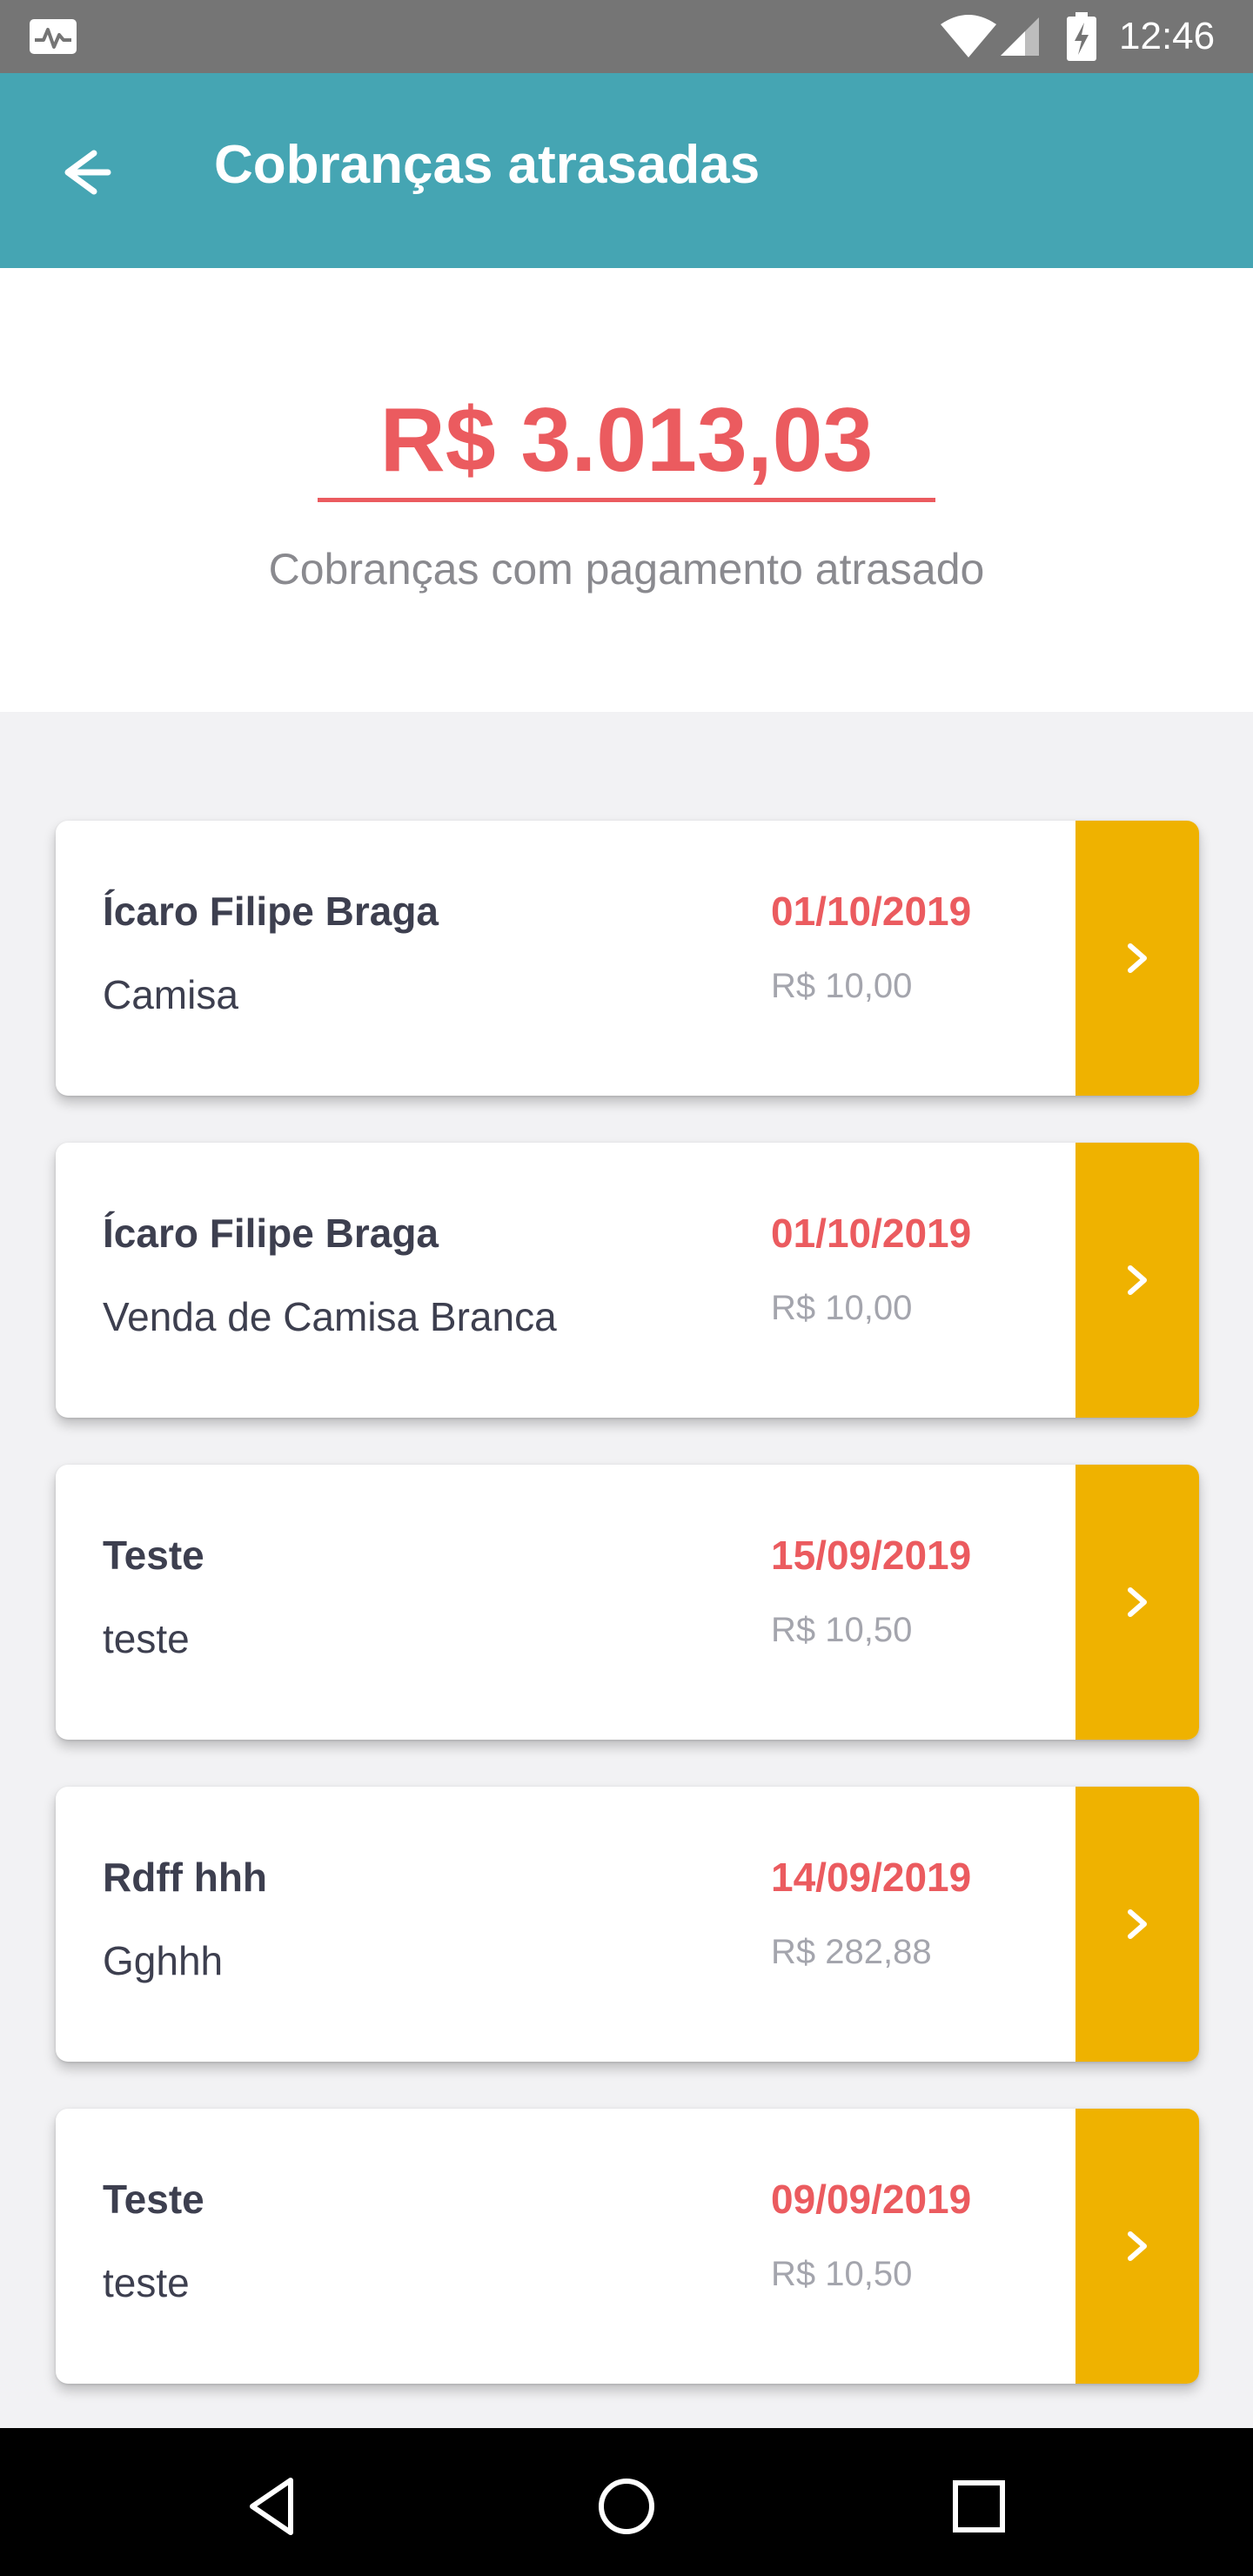 The width and height of the screenshot is (1253, 2576). Describe the element at coordinates (626, 2506) in the screenshot. I see `home-circle-icon` at that location.